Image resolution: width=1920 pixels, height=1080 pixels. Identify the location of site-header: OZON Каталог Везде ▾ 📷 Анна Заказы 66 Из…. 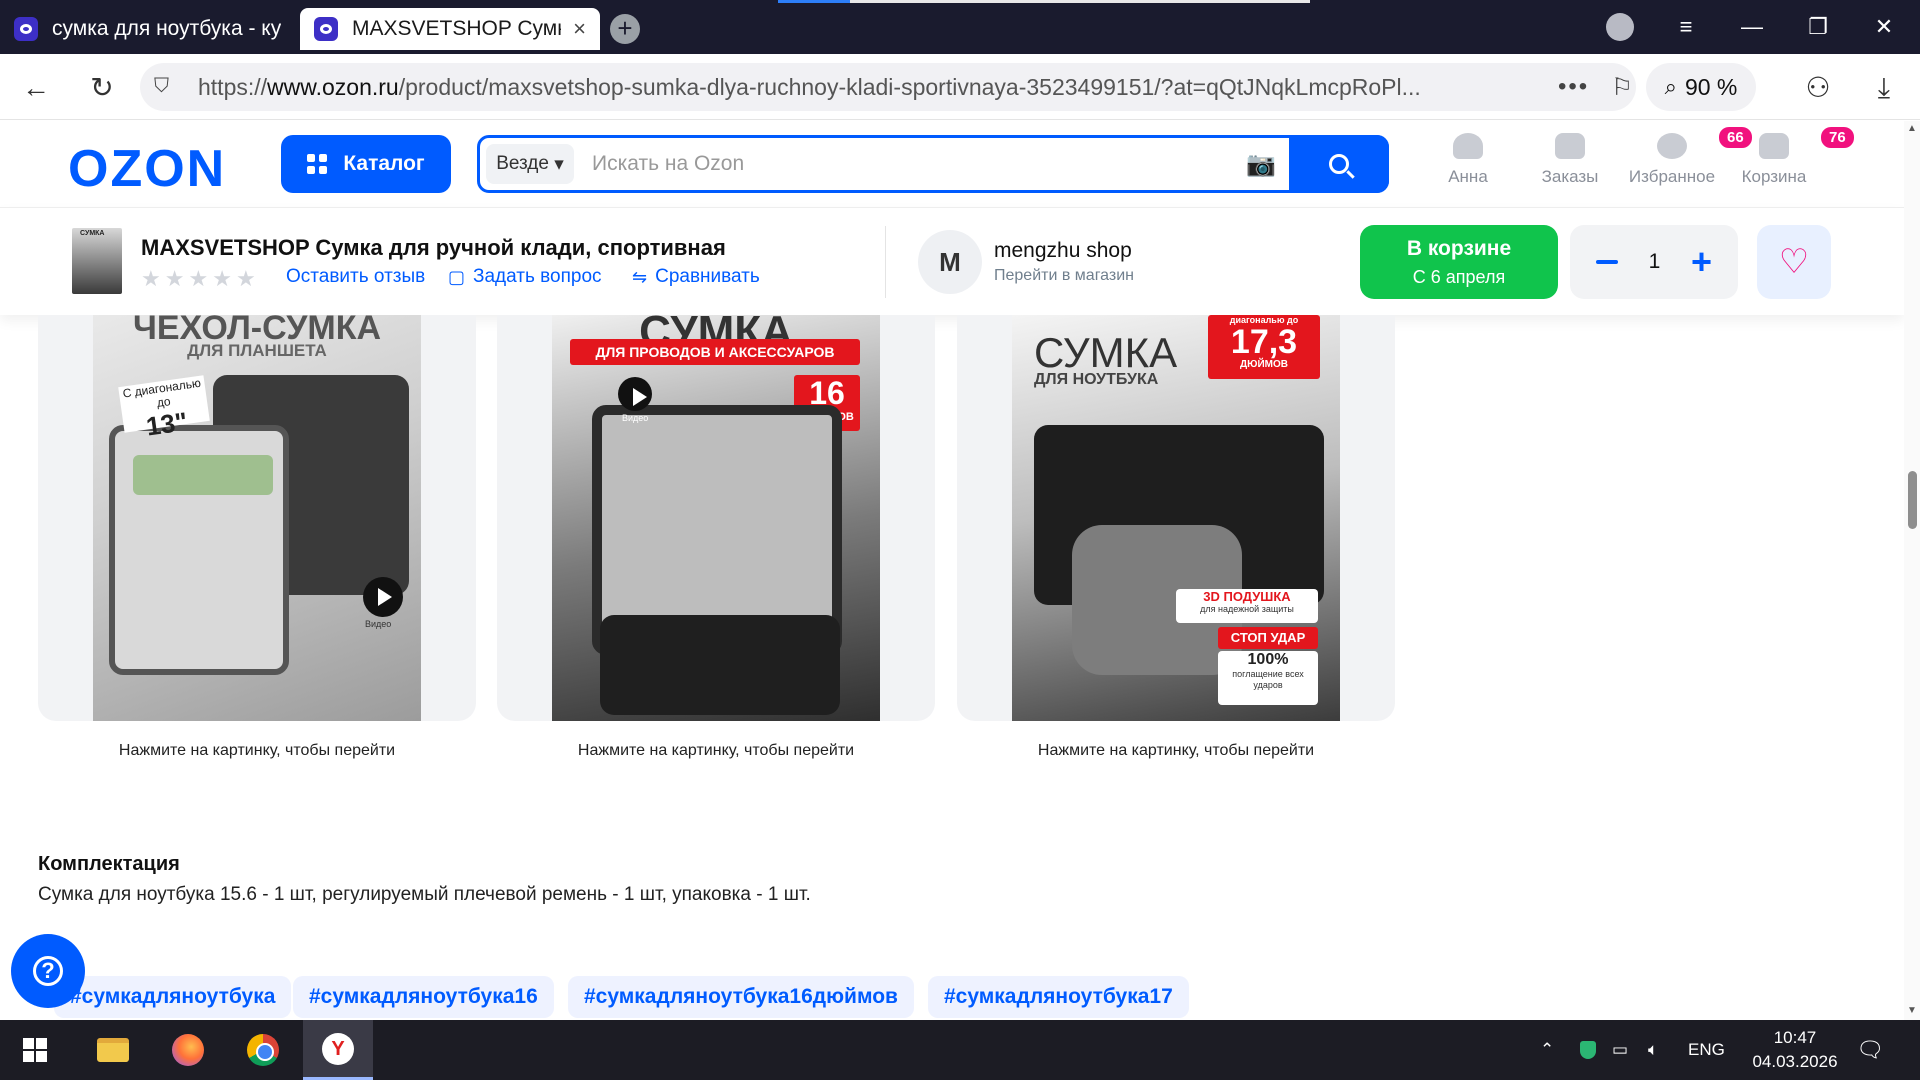
(952, 164).